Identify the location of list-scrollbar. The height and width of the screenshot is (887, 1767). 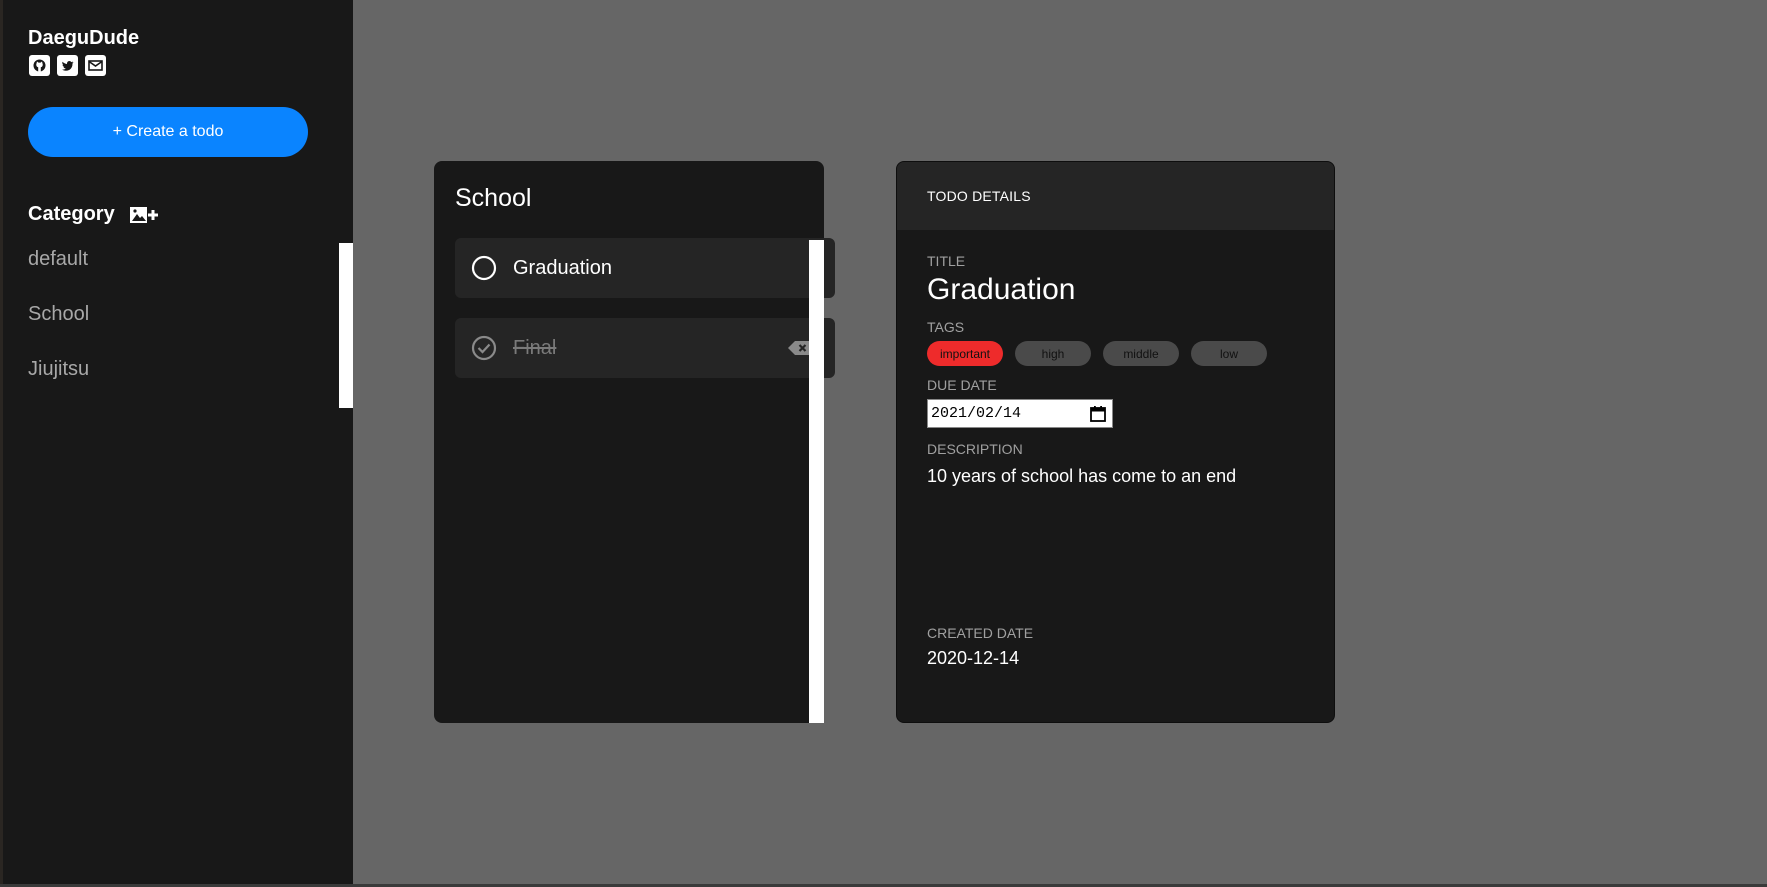
(816, 481).